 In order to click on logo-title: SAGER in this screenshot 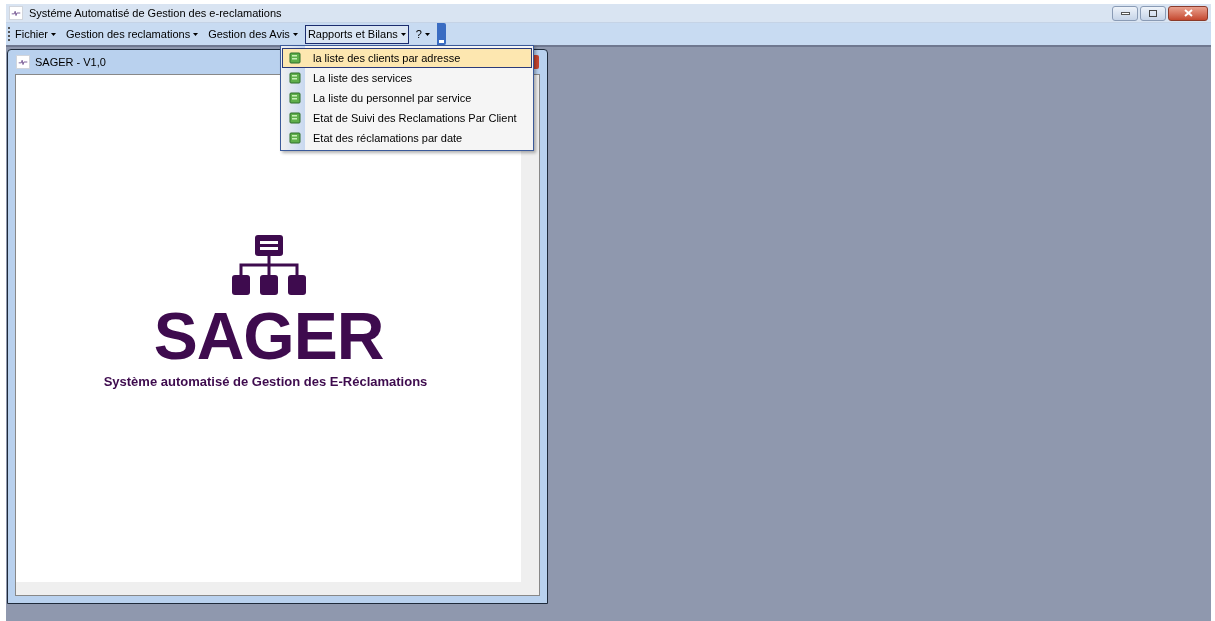, I will do `click(268, 336)`.